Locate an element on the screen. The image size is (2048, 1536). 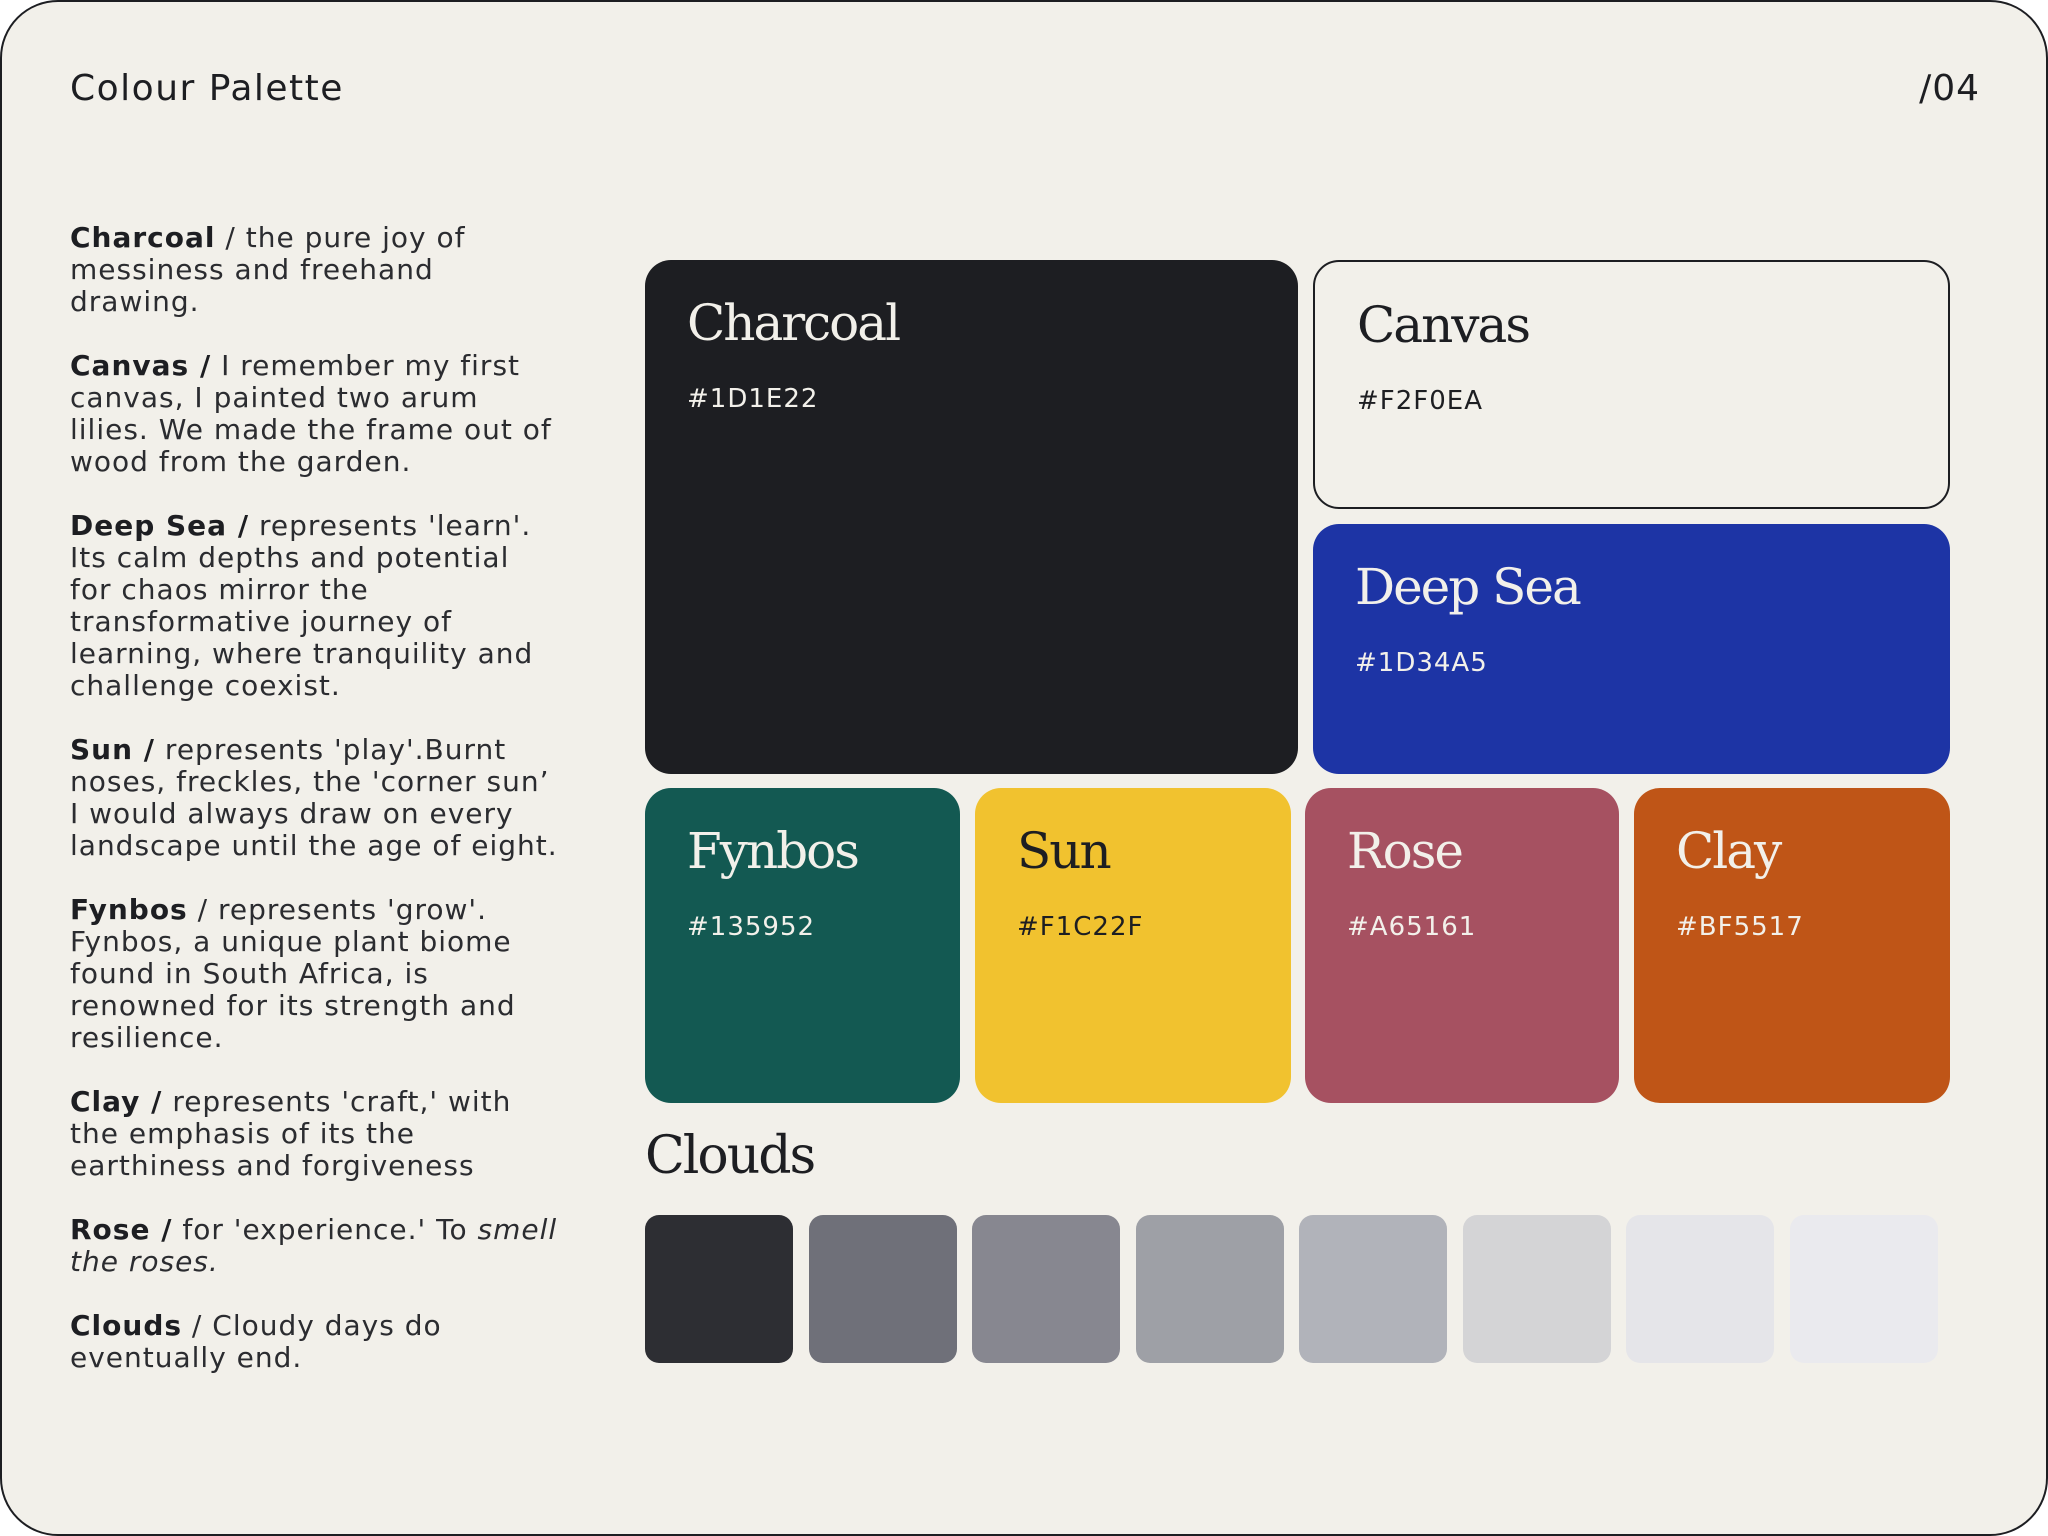
swatch-name: Deep Sea is located at coordinates (1468, 587).